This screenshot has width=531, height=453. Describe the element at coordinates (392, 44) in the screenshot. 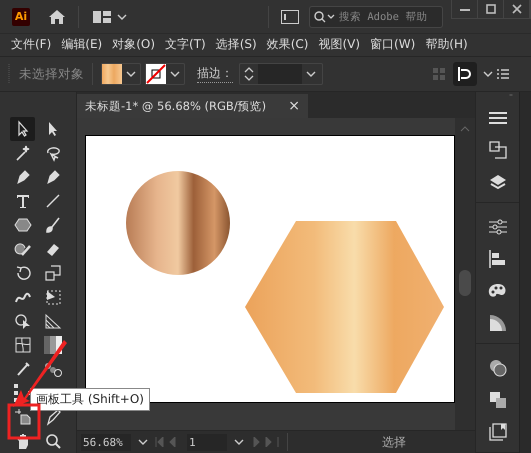

I see `menu-item: 窗口(W)` at that location.